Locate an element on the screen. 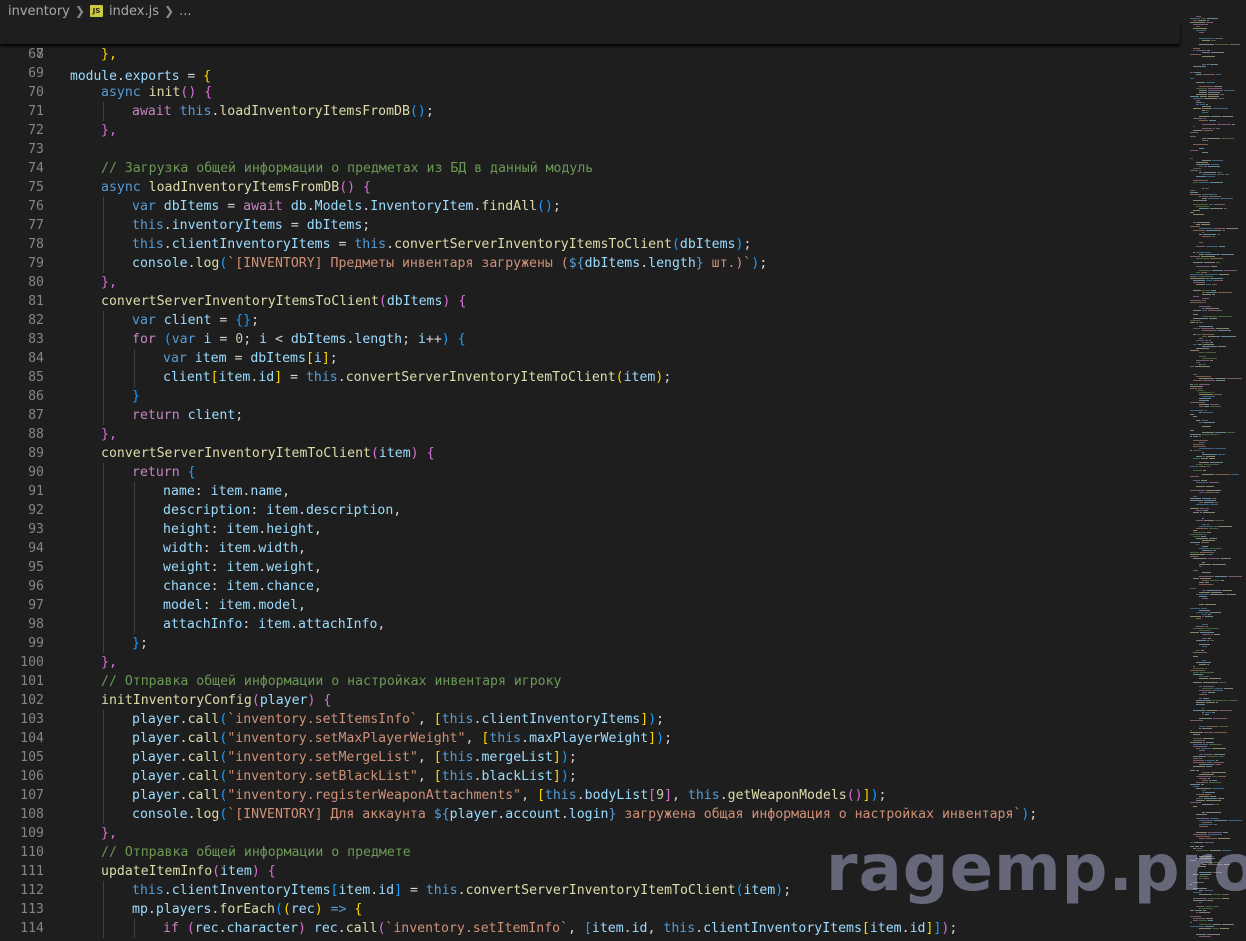 Image resolution: width=1246 pixels, height=941 pixels. code-token: item is located at coordinates (394, 453).